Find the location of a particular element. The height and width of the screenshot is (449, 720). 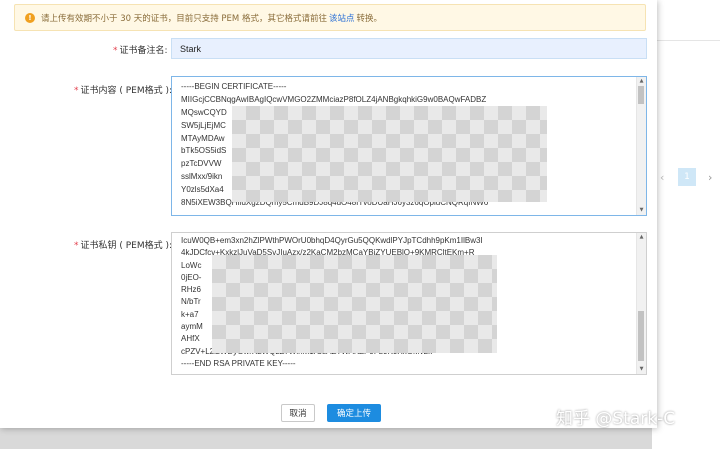

private-key-label: * 证书私钥 ( PEM格式 ): is located at coordinates (123, 246).